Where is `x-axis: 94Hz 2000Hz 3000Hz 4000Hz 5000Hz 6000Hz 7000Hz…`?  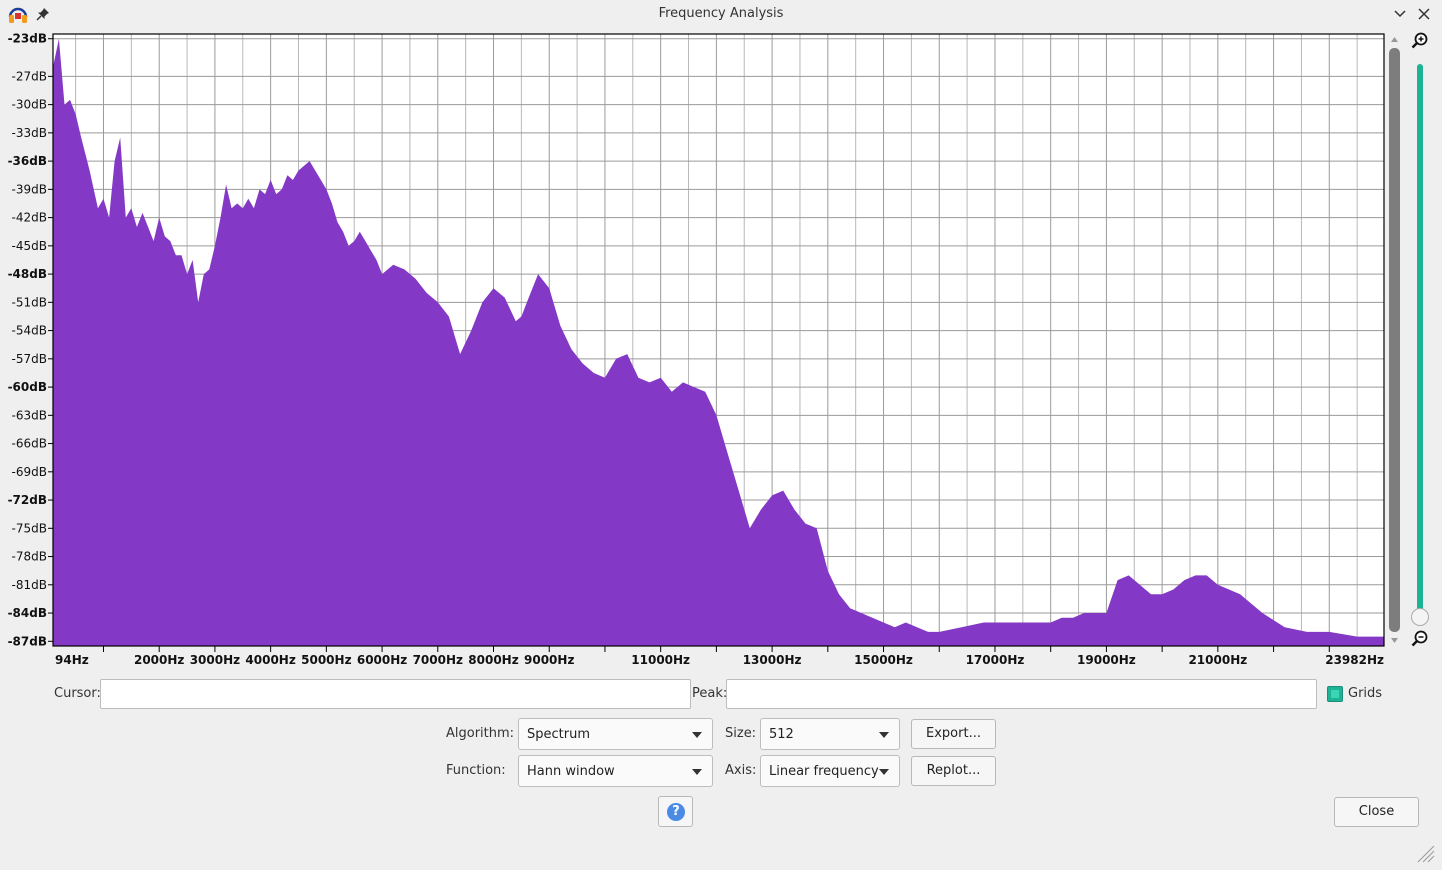 x-axis: 94Hz 2000Hz 3000Hz 4000Hz 5000Hz 6000Hz 7000Hz… is located at coordinates (719, 656).